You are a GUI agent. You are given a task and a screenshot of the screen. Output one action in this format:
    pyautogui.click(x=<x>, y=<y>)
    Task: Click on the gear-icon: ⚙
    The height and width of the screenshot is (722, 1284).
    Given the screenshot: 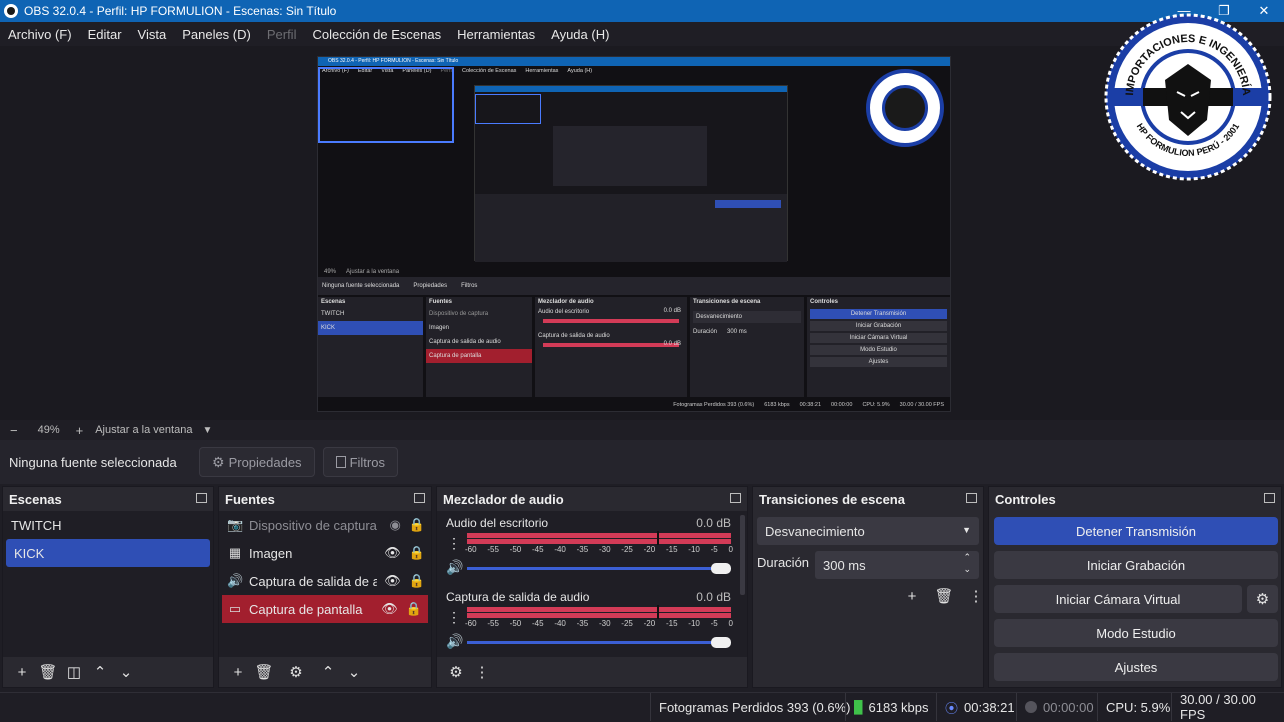 What is the action you would take?
    pyautogui.click(x=296, y=672)
    